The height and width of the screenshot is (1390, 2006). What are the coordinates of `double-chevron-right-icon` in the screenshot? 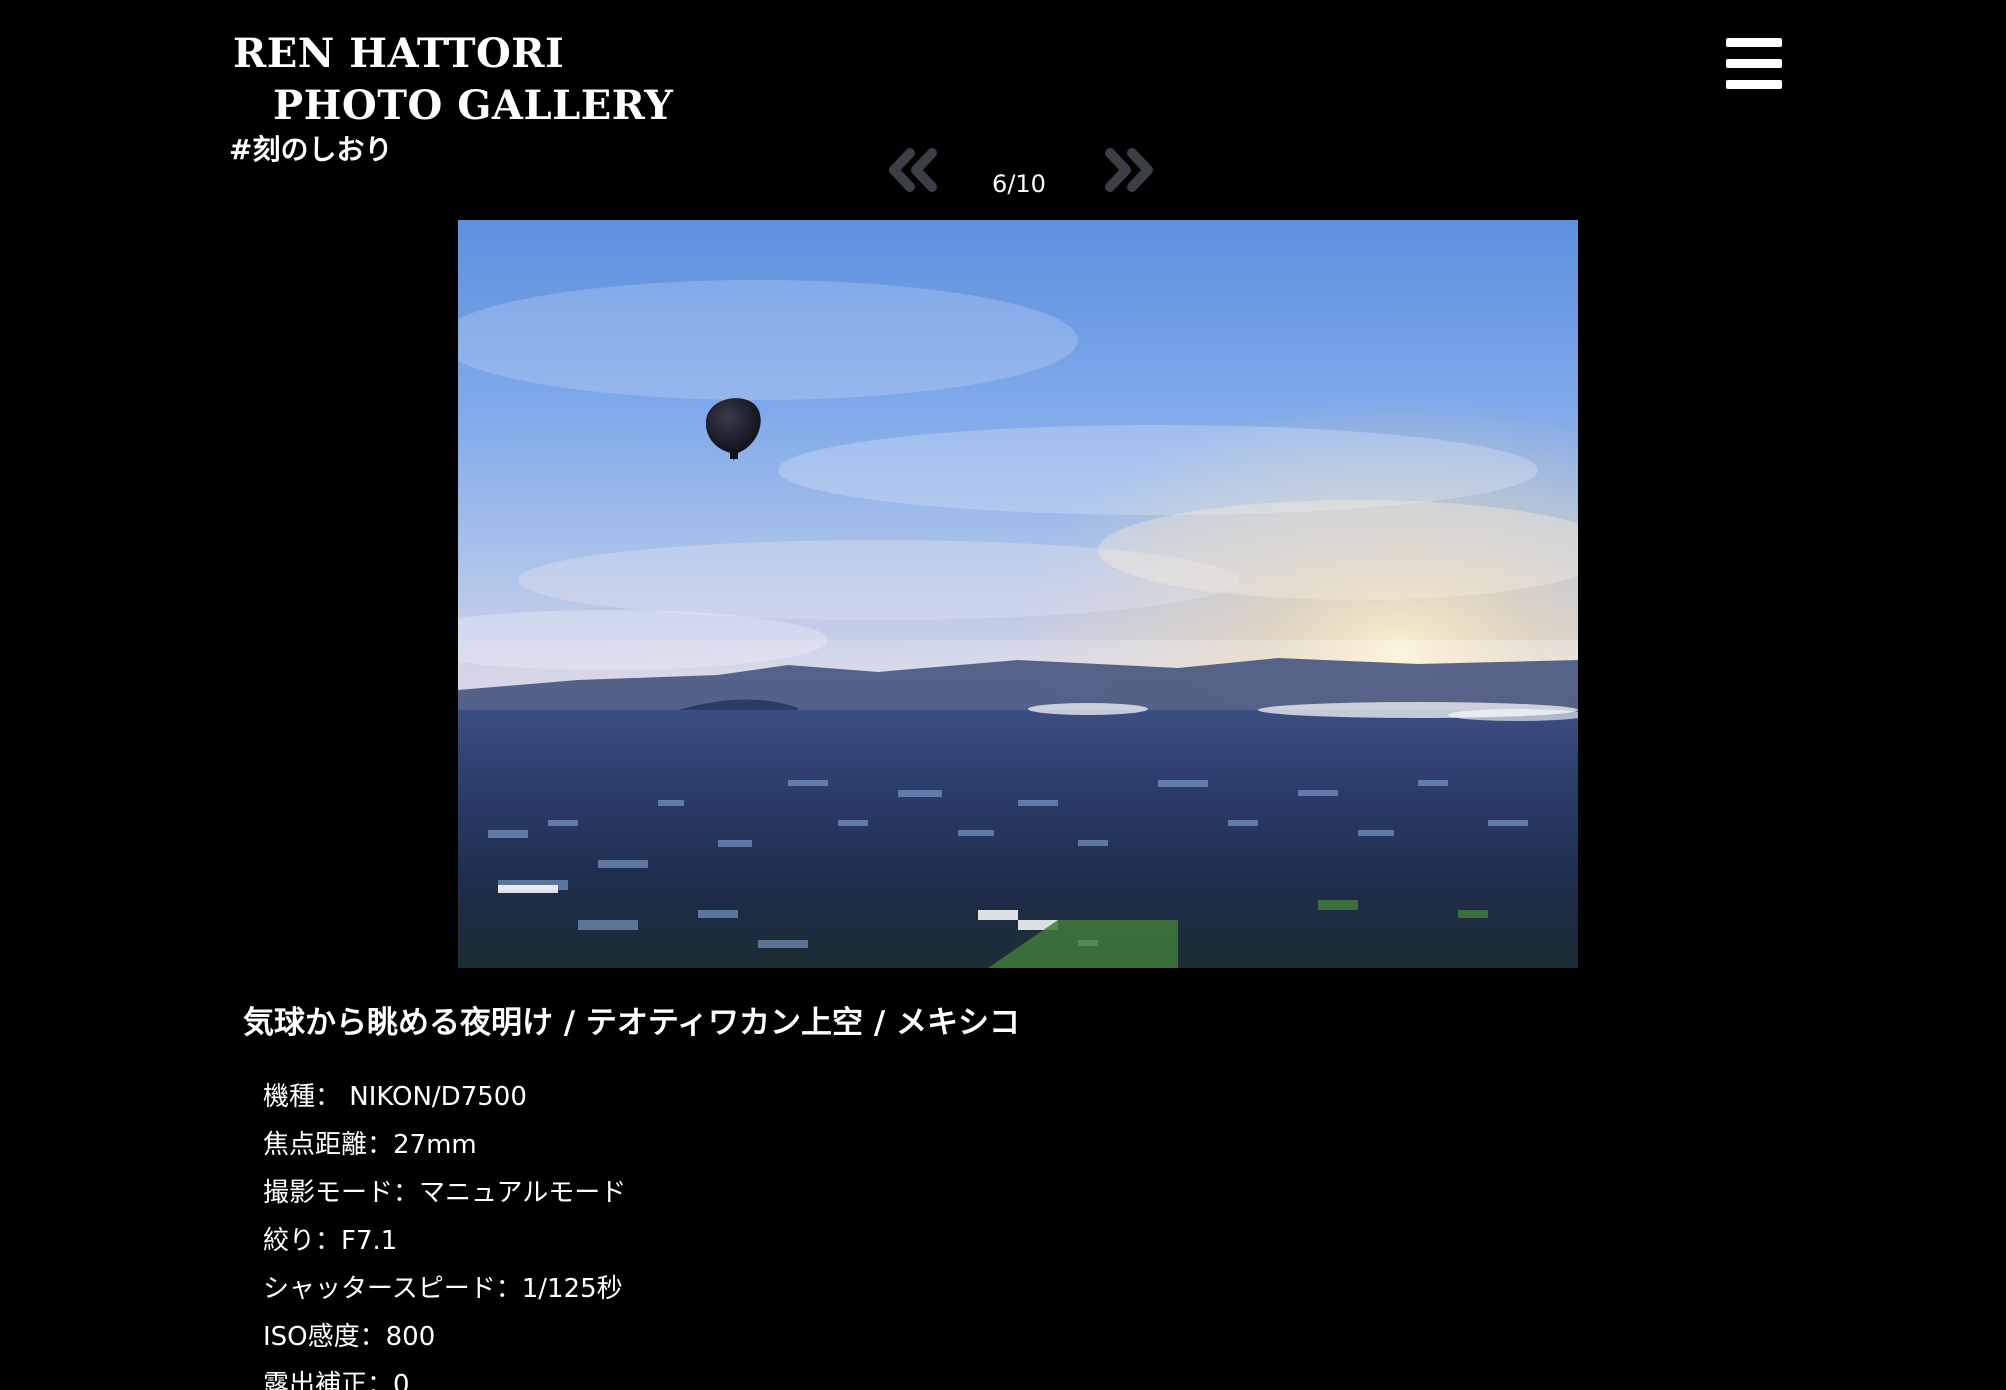 It's located at (1128, 170).